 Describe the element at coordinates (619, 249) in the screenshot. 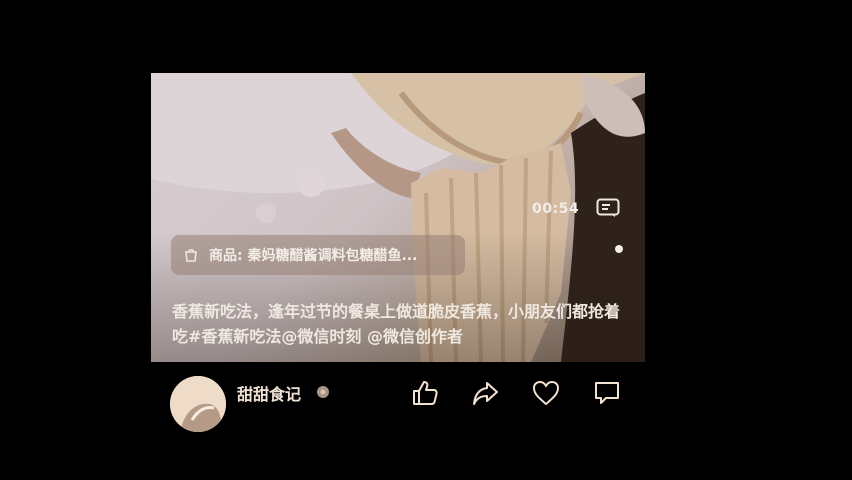

I see `progress-dot` at that location.